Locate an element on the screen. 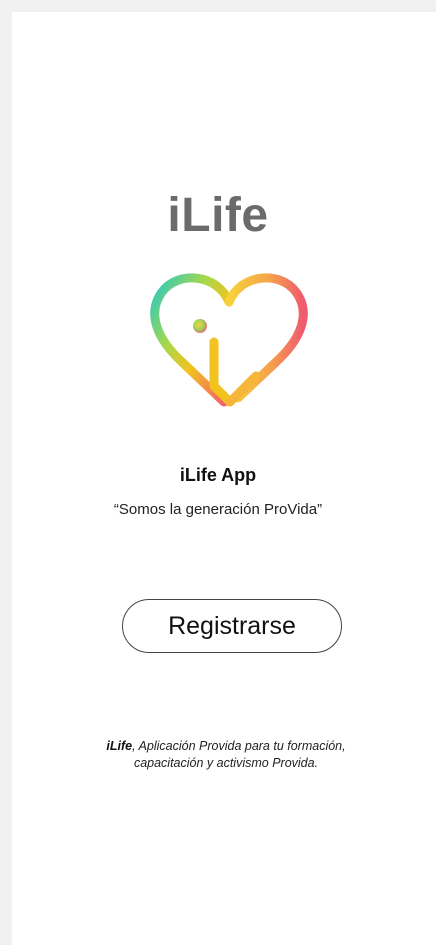 This screenshot has width=436, height=945. footer-brand: iLife is located at coordinates (119, 746).